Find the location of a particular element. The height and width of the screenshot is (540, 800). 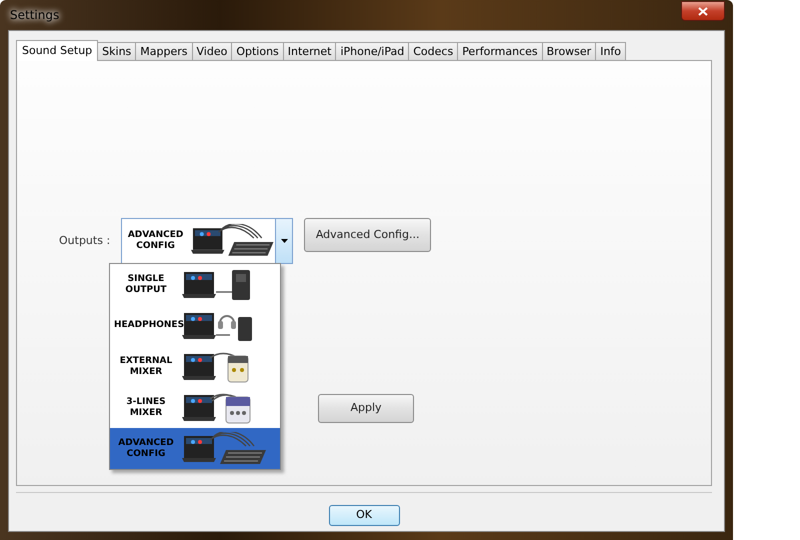

dropdown-option: EXTERNAL MIXER is located at coordinates (195, 366).